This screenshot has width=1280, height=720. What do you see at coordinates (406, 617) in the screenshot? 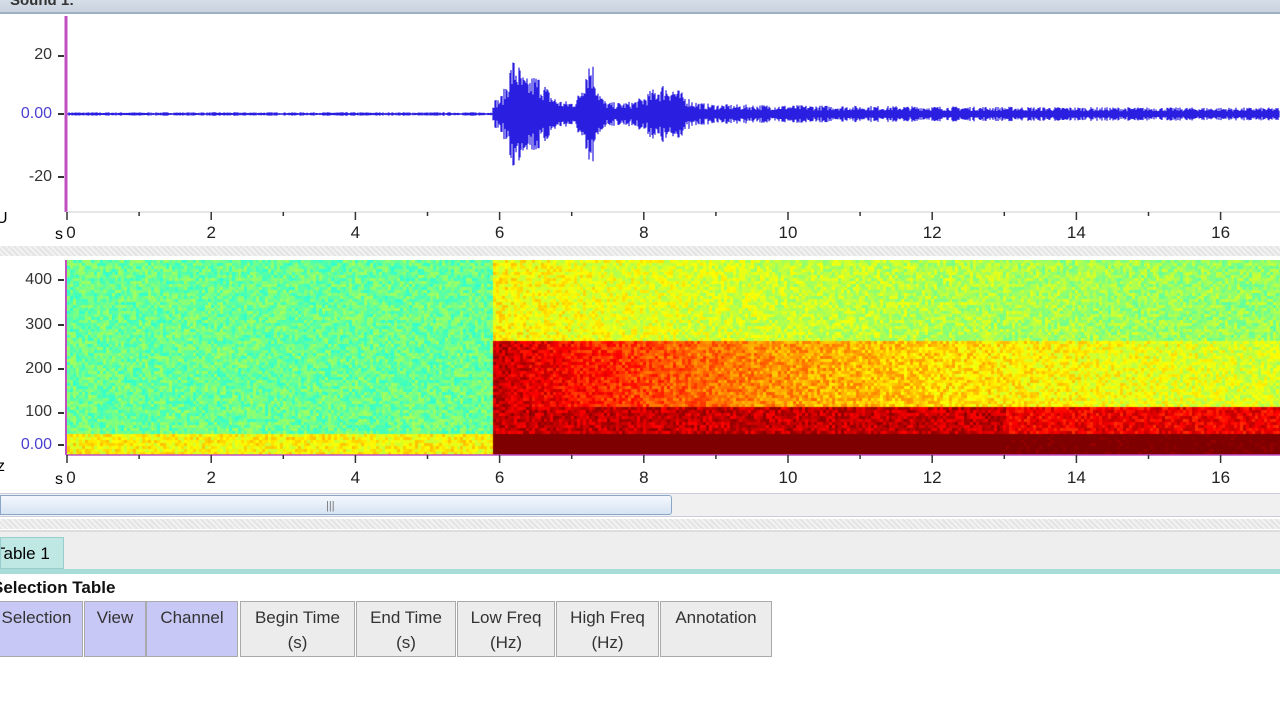
I see `column-header-label: End Time` at bounding box center [406, 617].